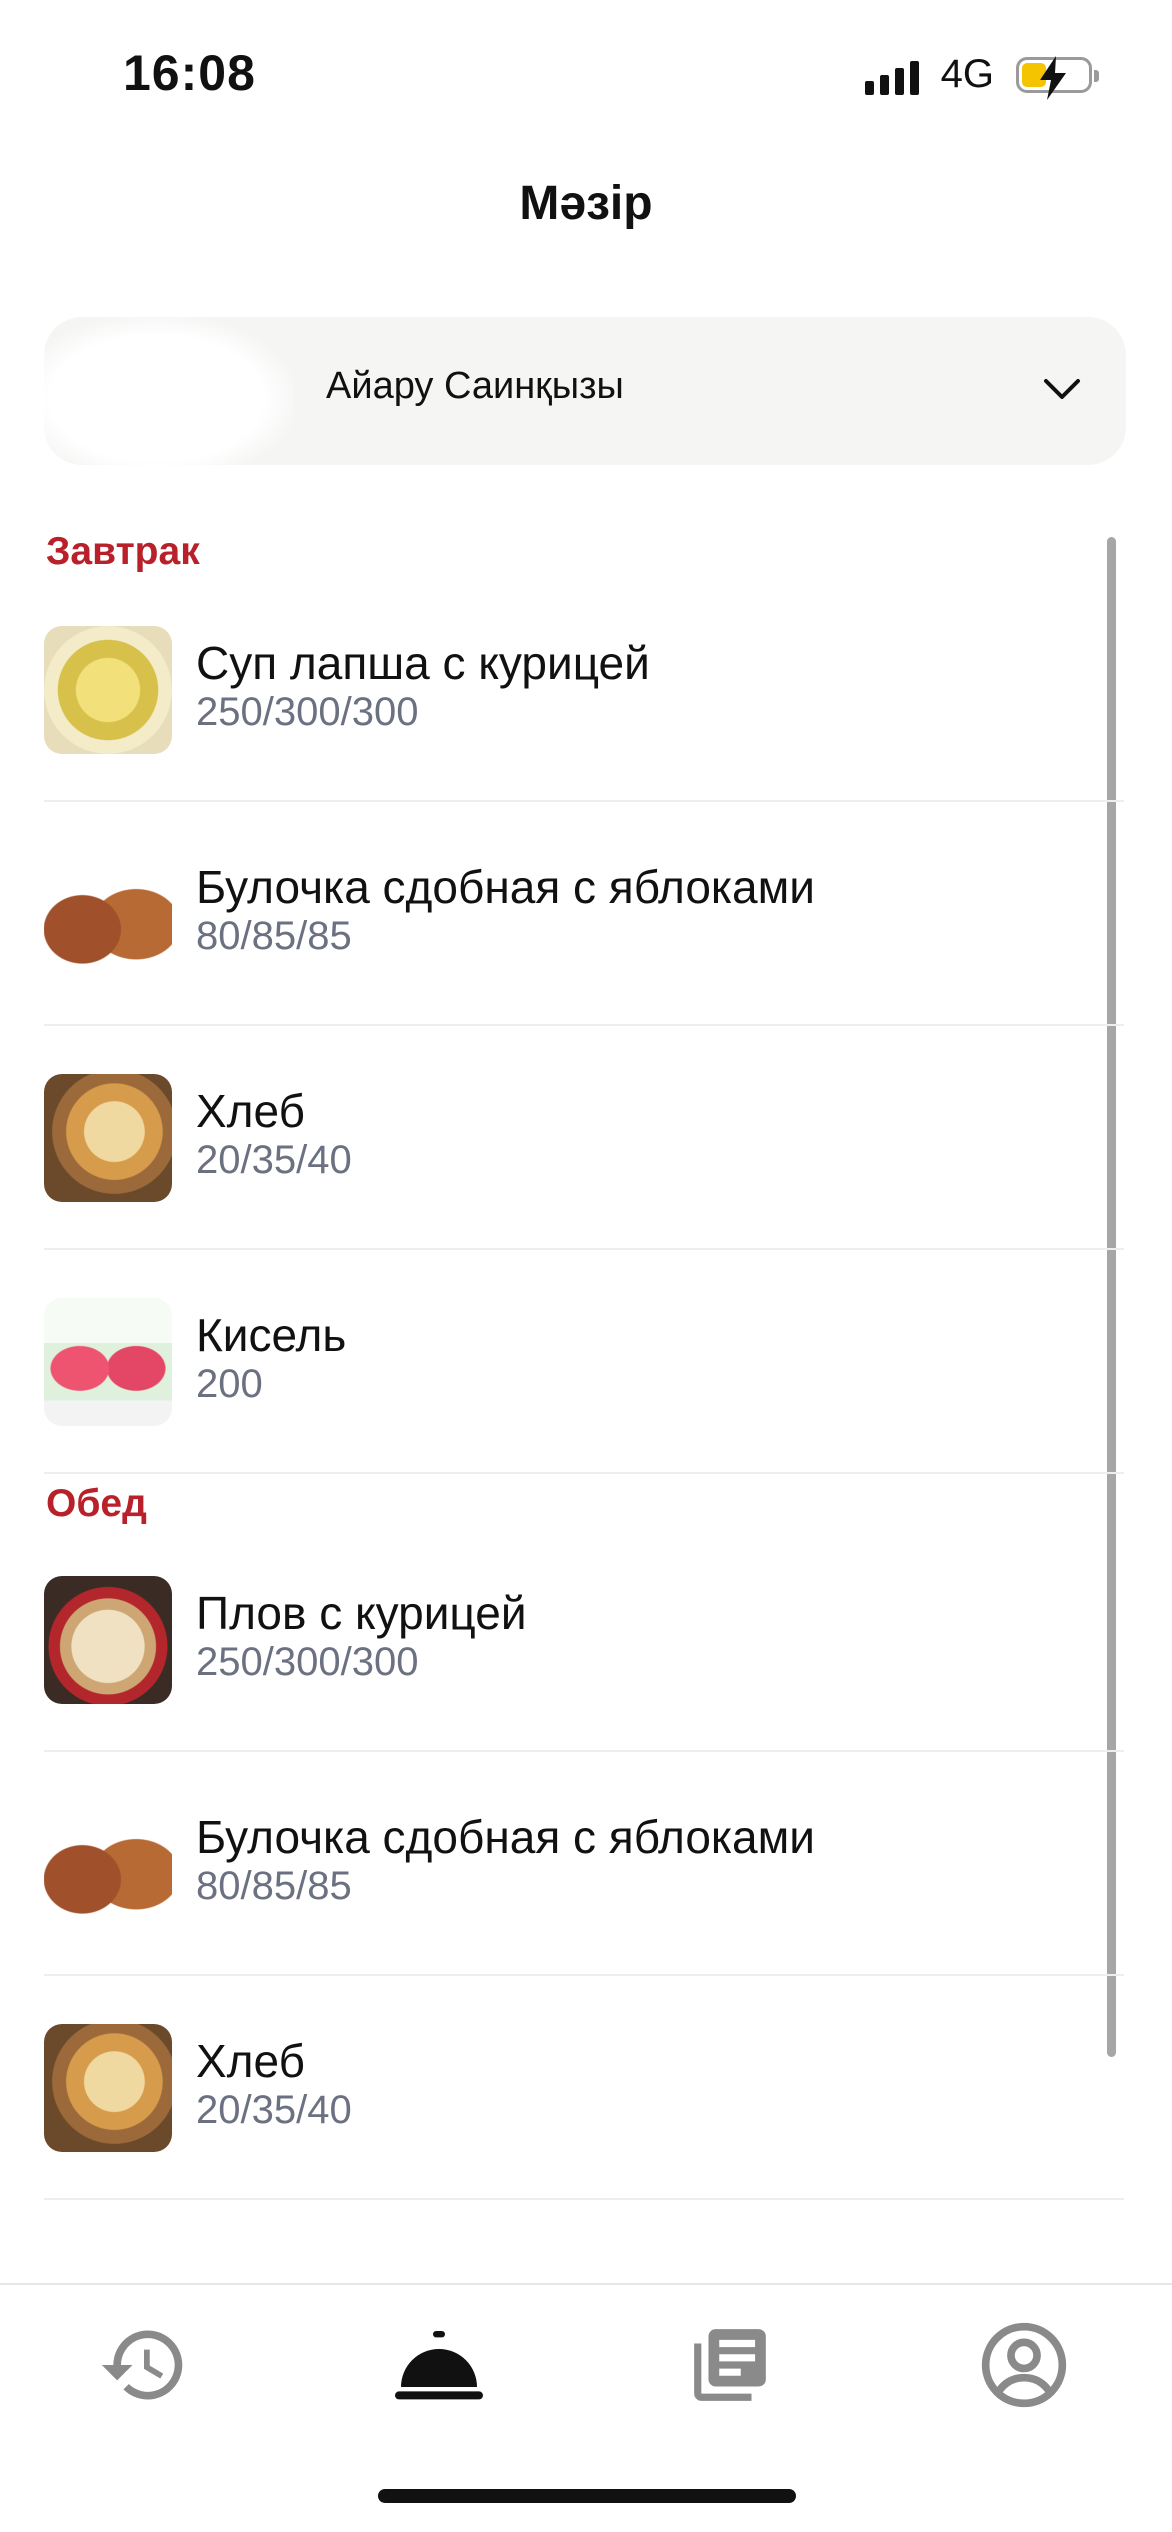  I want to click on signal-icon, so click(891, 75).